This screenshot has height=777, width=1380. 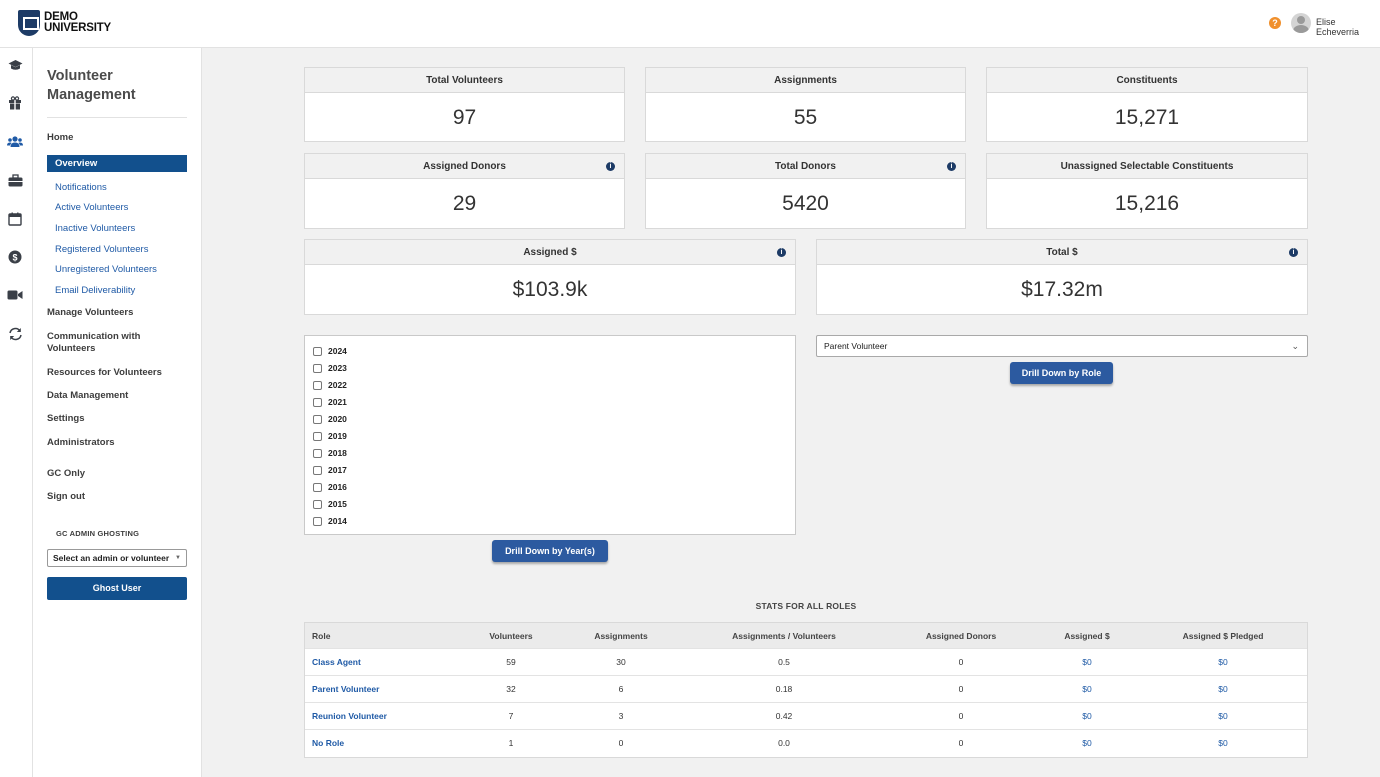 I want to click on cell-assigned-donors: 0, so click(x=961, y=743).